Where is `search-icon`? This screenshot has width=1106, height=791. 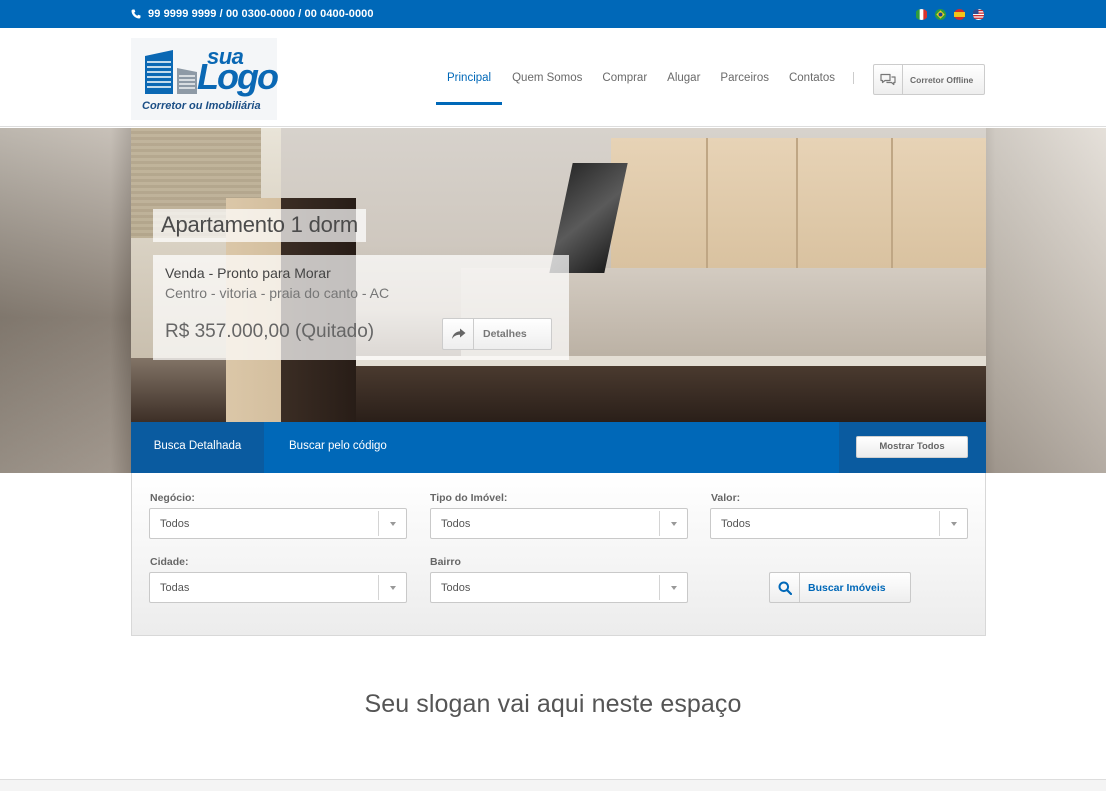
search-icon is located at coordinates (785, 587).